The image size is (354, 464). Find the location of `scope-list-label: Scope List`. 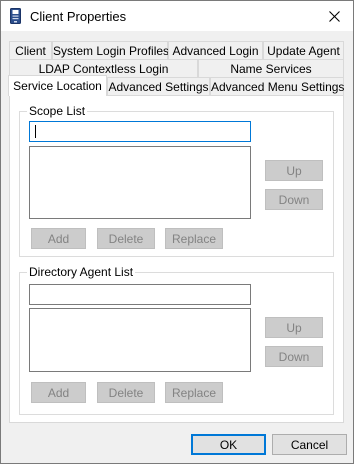

scope-list-label: Scope List is located at coordinates (57, 111).